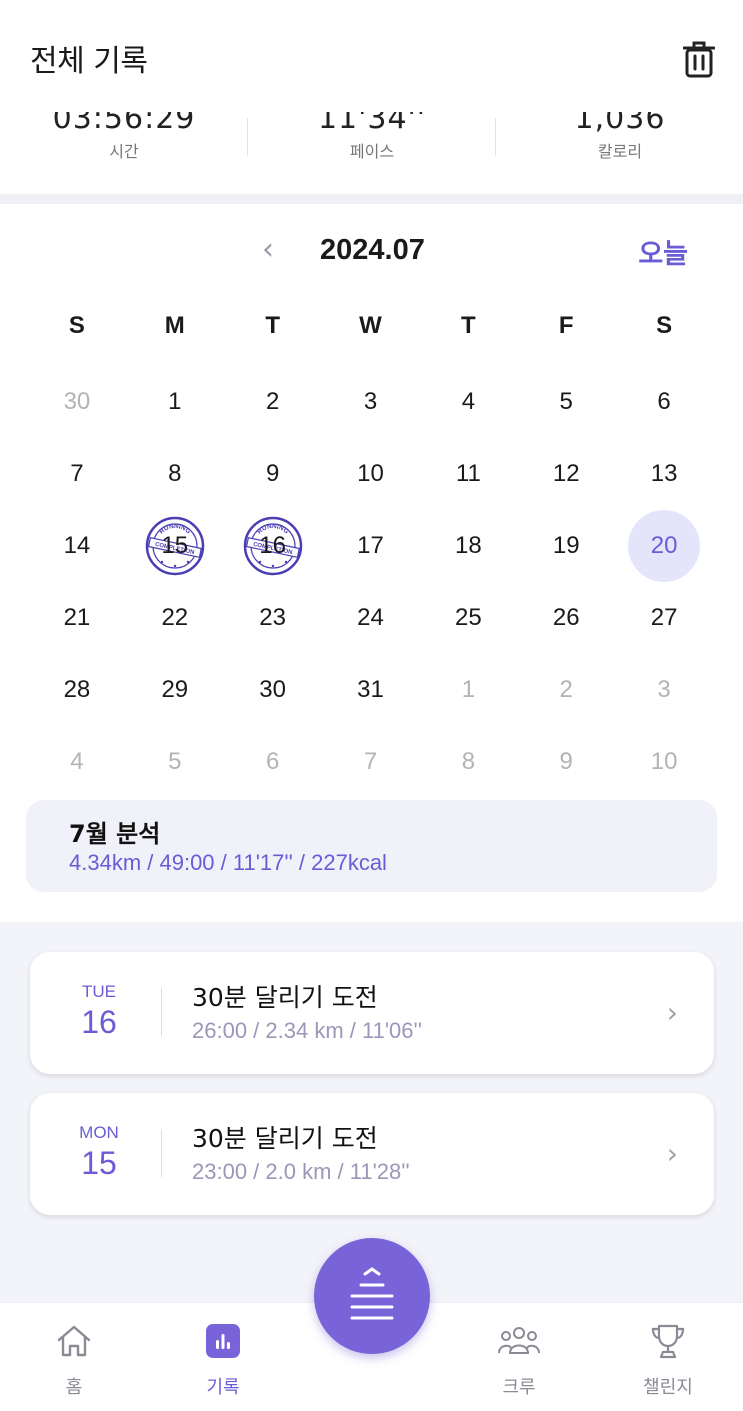  What do you see at coordinates (99, 991) in the screenshot?
I see `record-weekday: TUE` at bounding box center [99, 991].